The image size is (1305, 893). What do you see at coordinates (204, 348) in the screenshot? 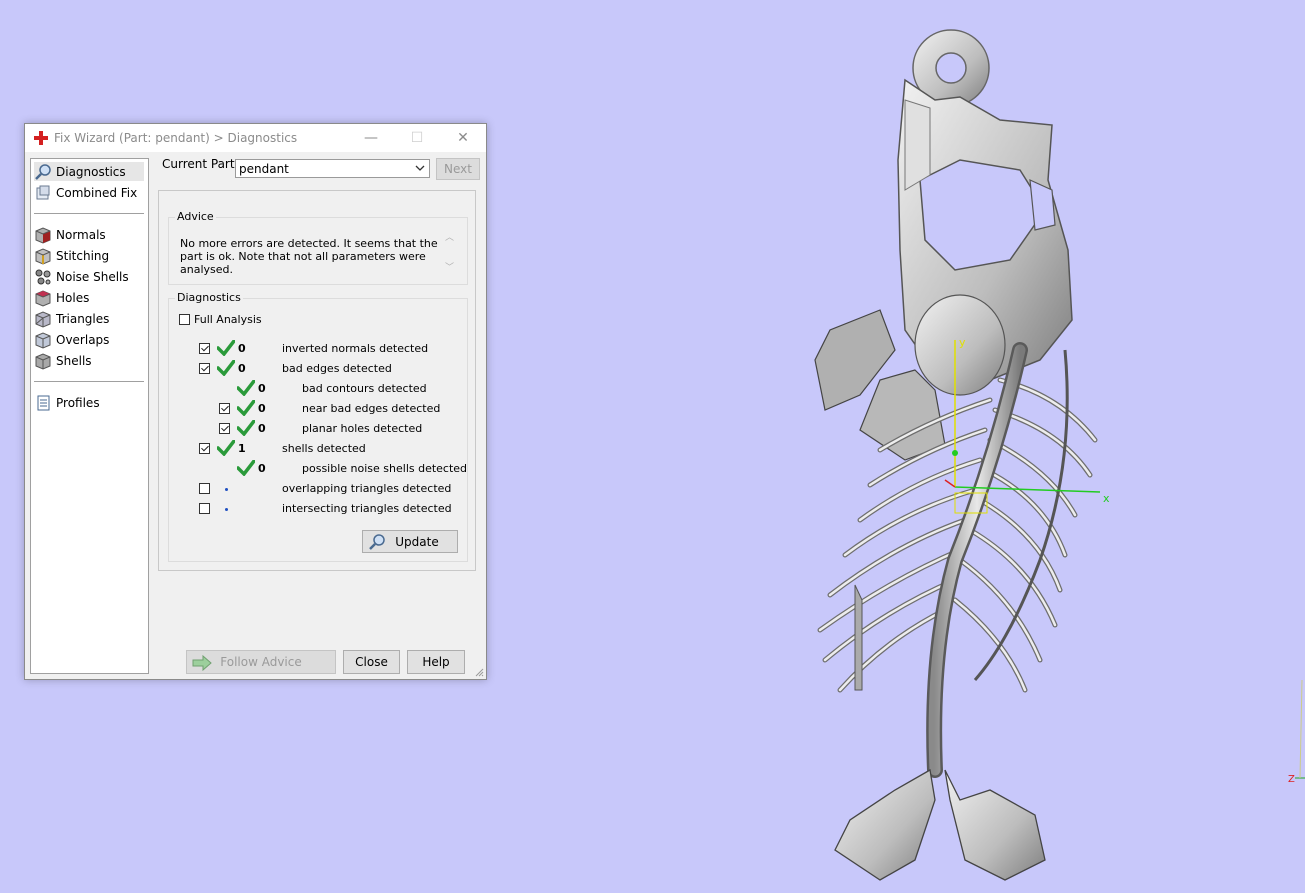
I see `inverted-normals-checkbox` at bounding box center [204, 348].